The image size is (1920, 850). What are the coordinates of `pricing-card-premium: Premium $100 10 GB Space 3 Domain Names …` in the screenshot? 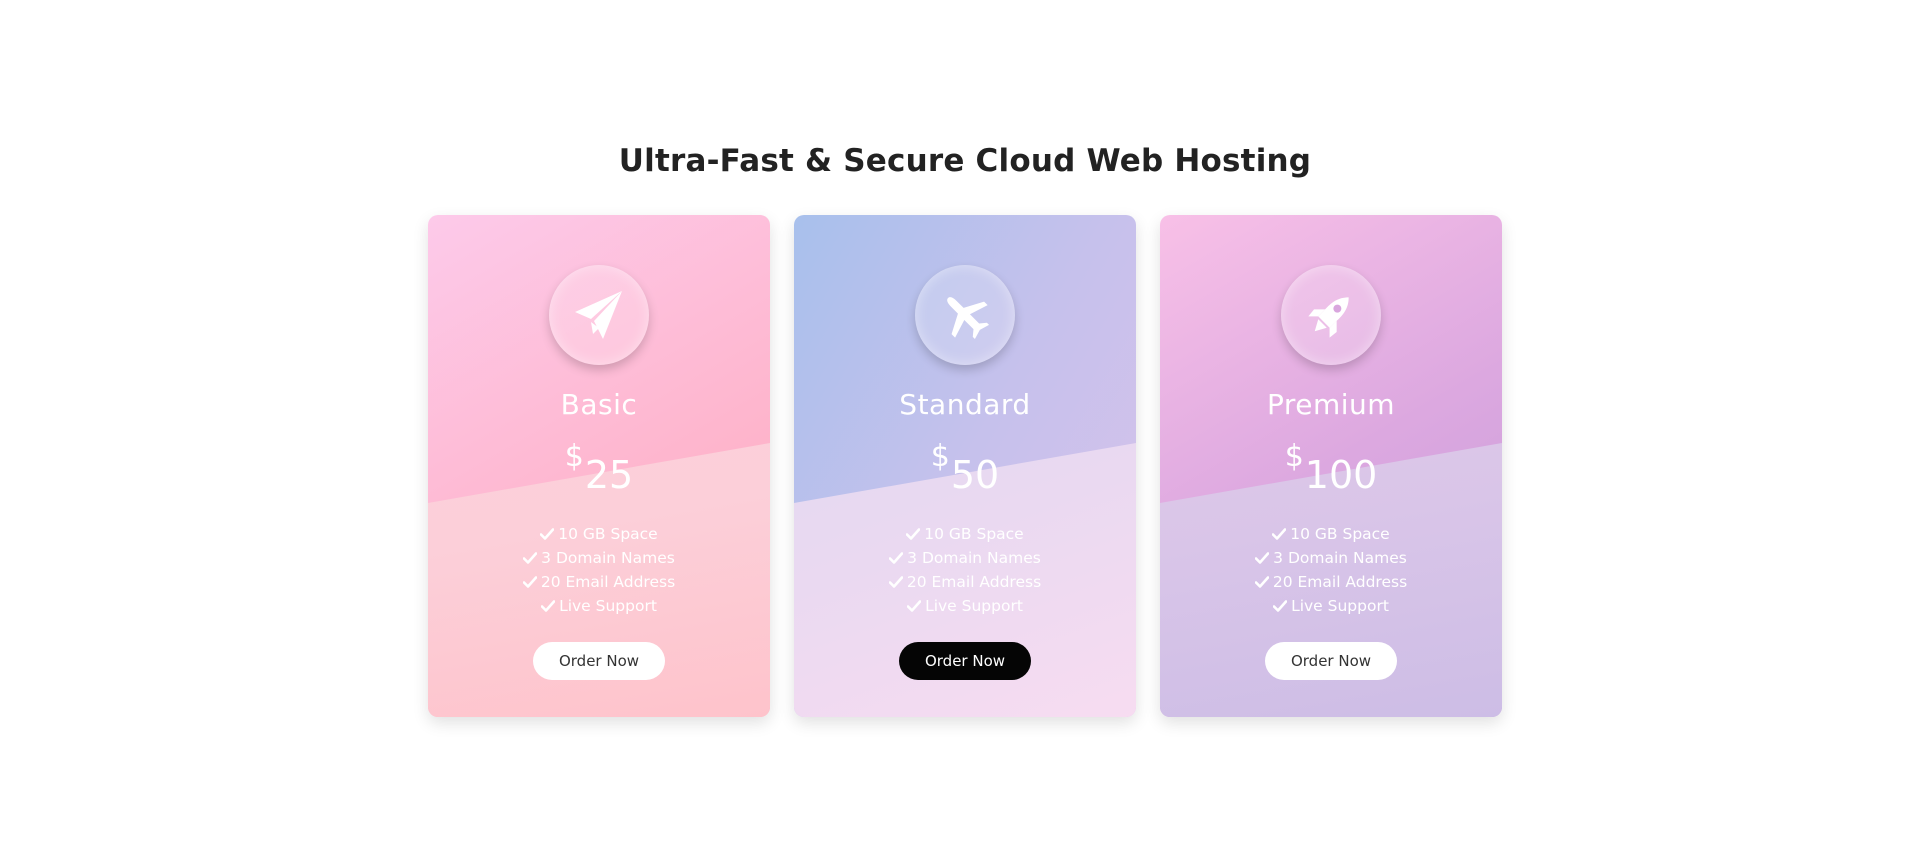 It's located at (1331, 466).